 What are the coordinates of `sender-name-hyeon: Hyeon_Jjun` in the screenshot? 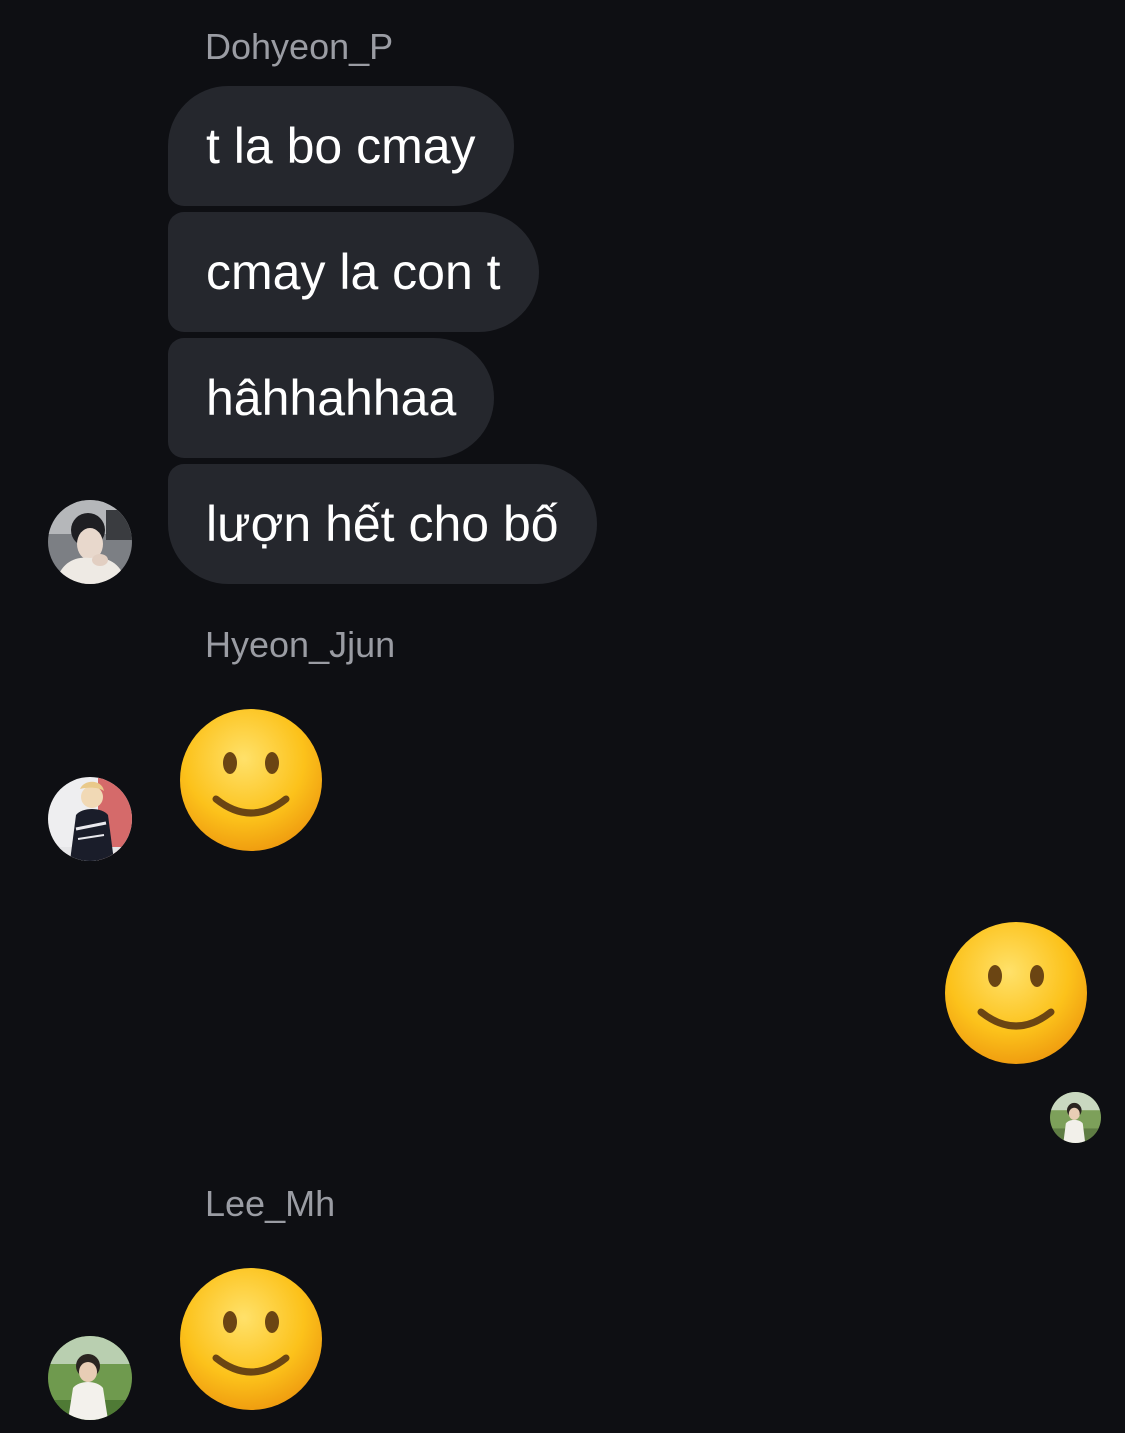 It's located at (300, 644).